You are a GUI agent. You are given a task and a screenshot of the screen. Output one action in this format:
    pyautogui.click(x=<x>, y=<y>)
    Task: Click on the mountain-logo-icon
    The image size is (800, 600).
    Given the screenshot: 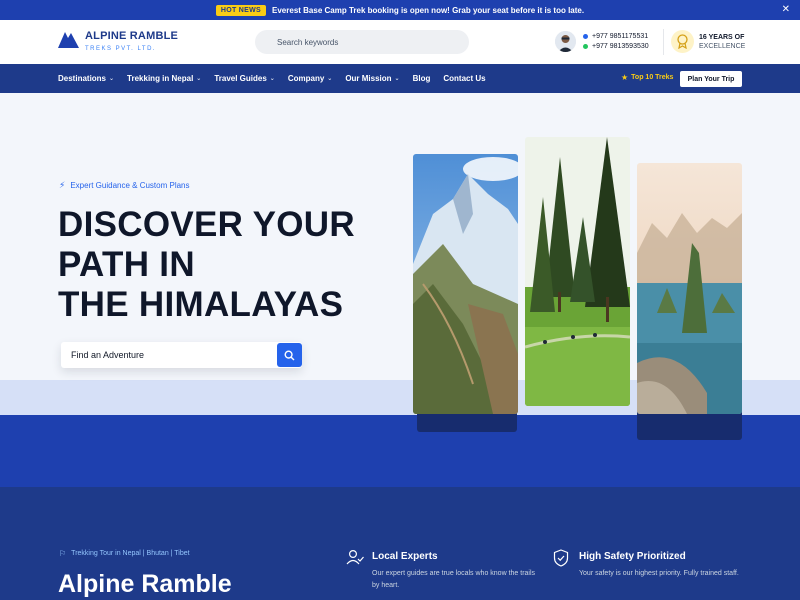 What is the action you would take?
    pyautogui.click(x=68, y=40)
    